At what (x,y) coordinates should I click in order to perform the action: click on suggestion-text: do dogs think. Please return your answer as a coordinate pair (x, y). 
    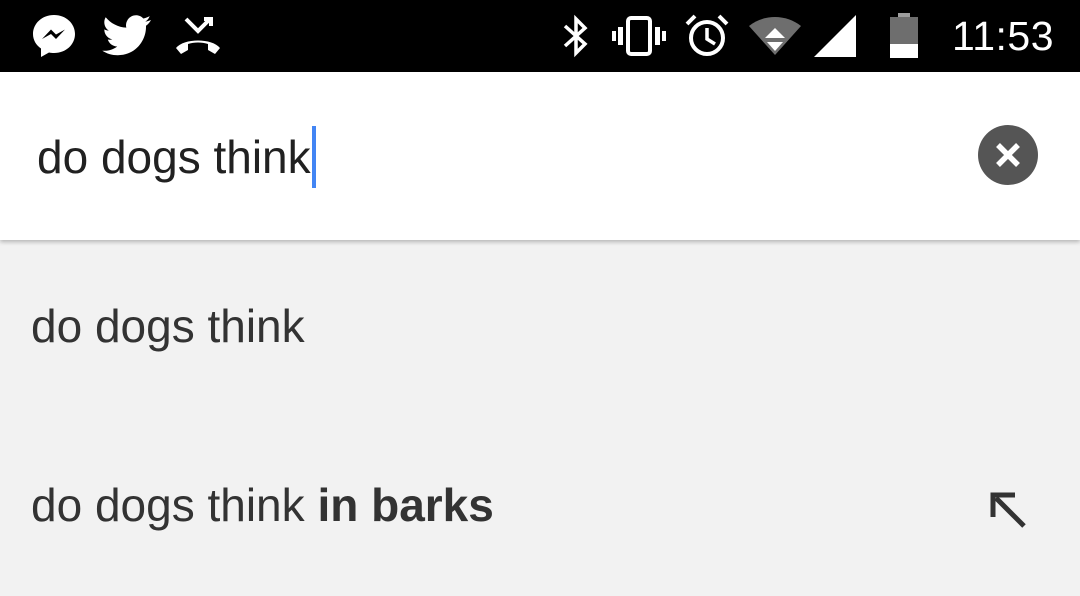
    Looking at the image, I should click on (168, 326).